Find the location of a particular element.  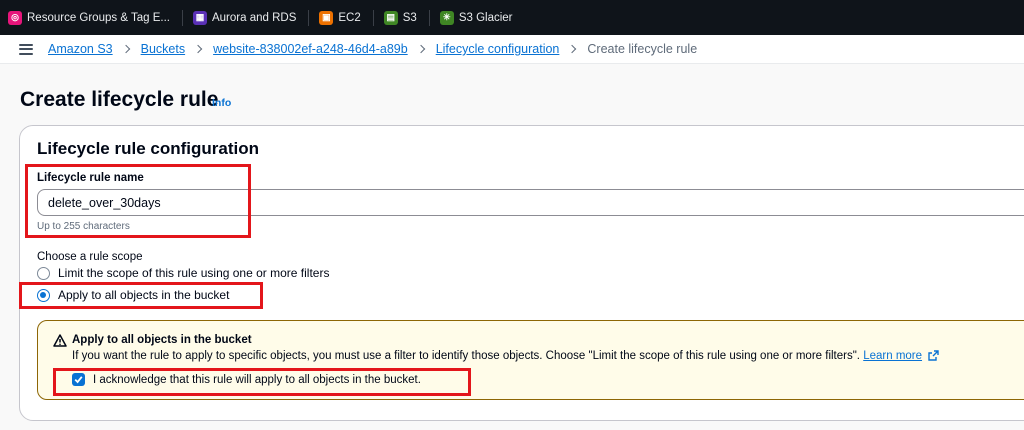

alert-title: Apply to all objects in the bucket is located at coordinates (162, 340).